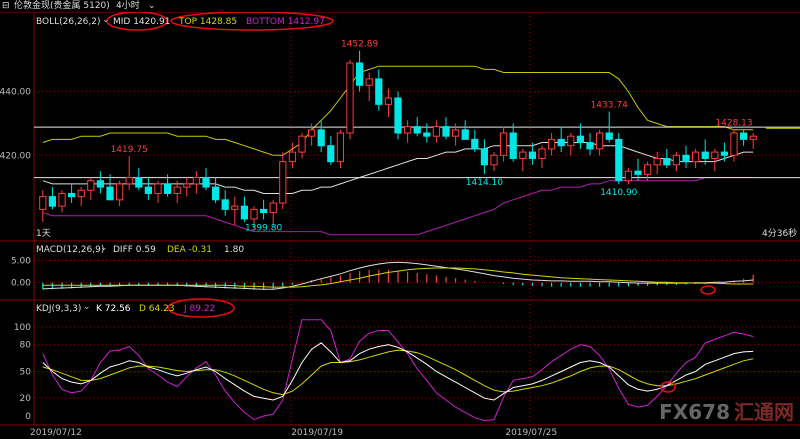  I want to click on macd-axis-label: 5.00, so click(21, 261).